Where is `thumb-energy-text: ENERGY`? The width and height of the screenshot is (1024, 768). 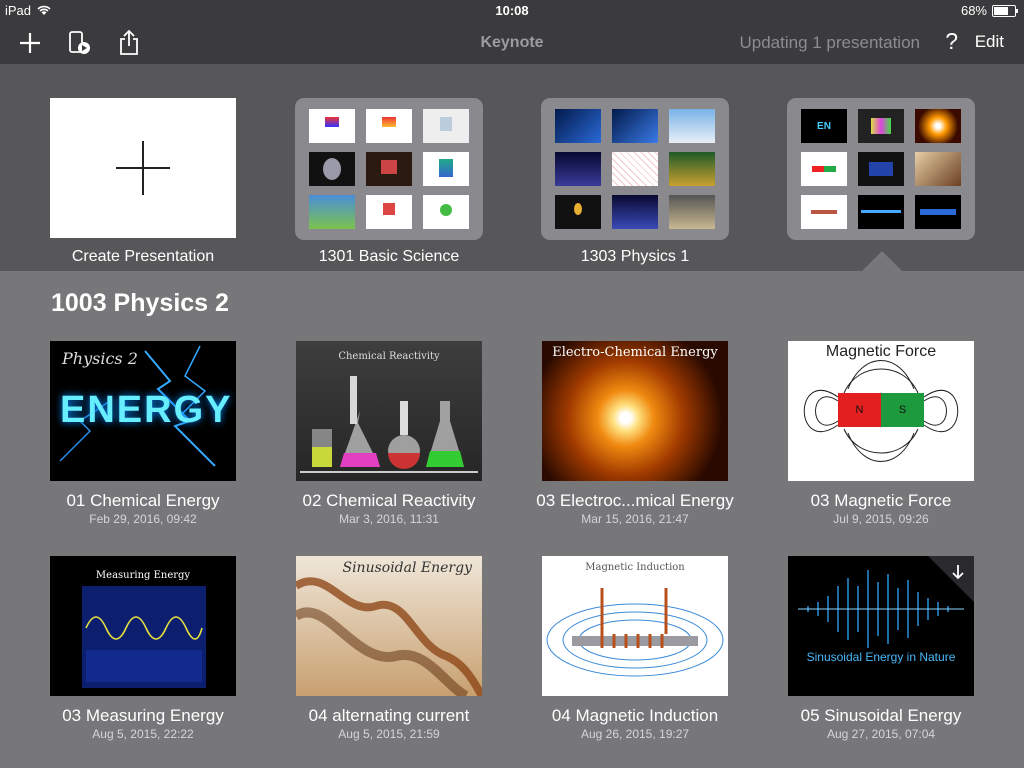
thumb-energy-text: ENERGY is located at coordinates (146, 410).